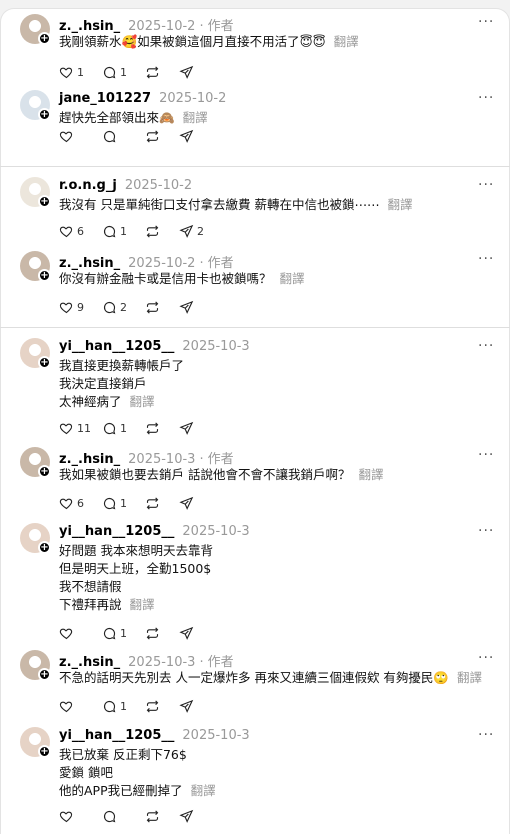 The image size is (510, 834). Describe the element at coordinates (103, 383) in the screenshot. I see `comment-line: 我決定直接銷戶` at that location.